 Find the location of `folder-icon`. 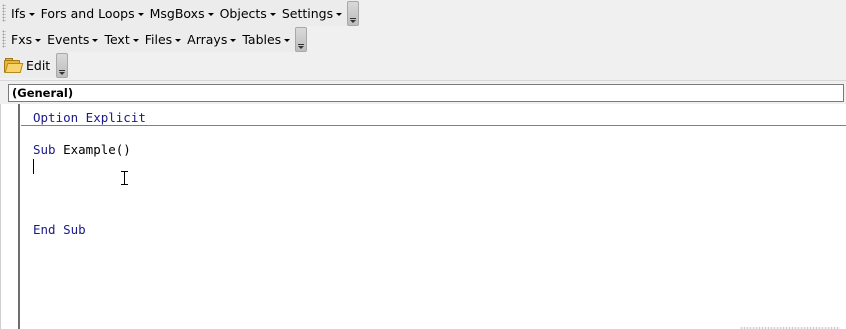

folder-icon is located at coordinates (14, 65).